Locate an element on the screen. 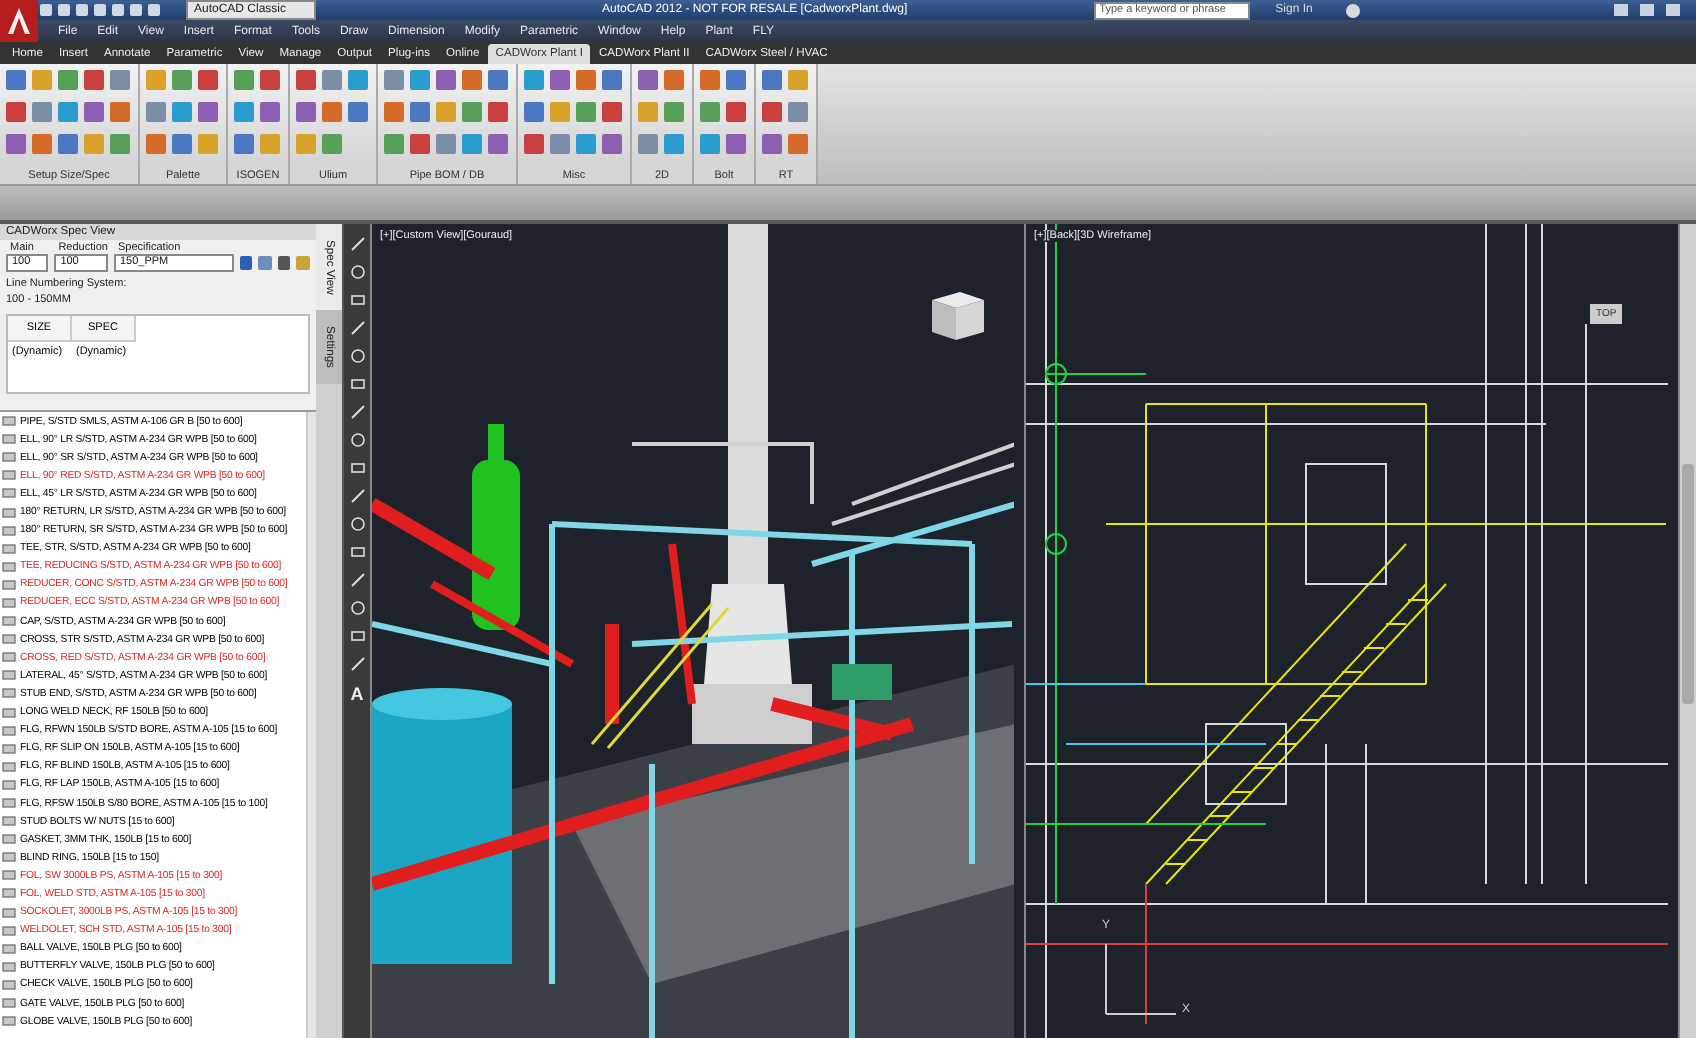 The image size is (1696, 1038). close-button is located at coordinates (1673, 10).